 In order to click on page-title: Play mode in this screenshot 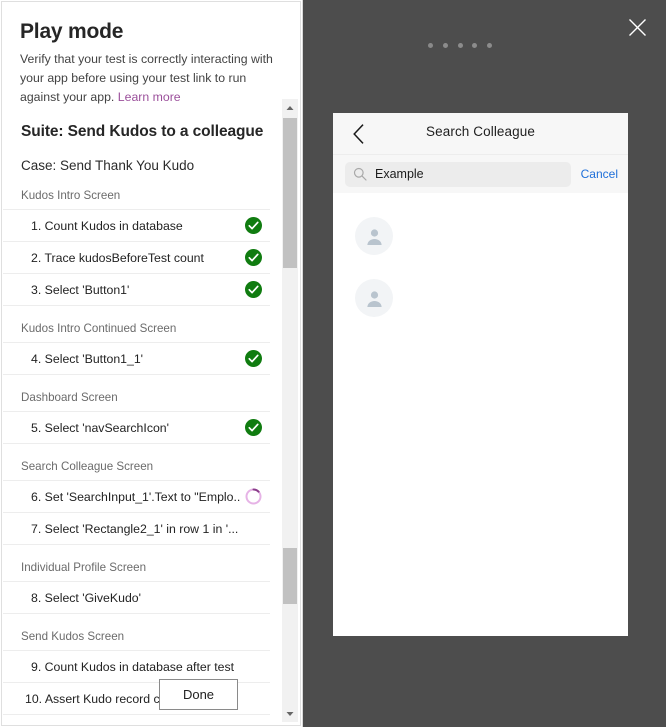, I will do `click(72, 31)`.